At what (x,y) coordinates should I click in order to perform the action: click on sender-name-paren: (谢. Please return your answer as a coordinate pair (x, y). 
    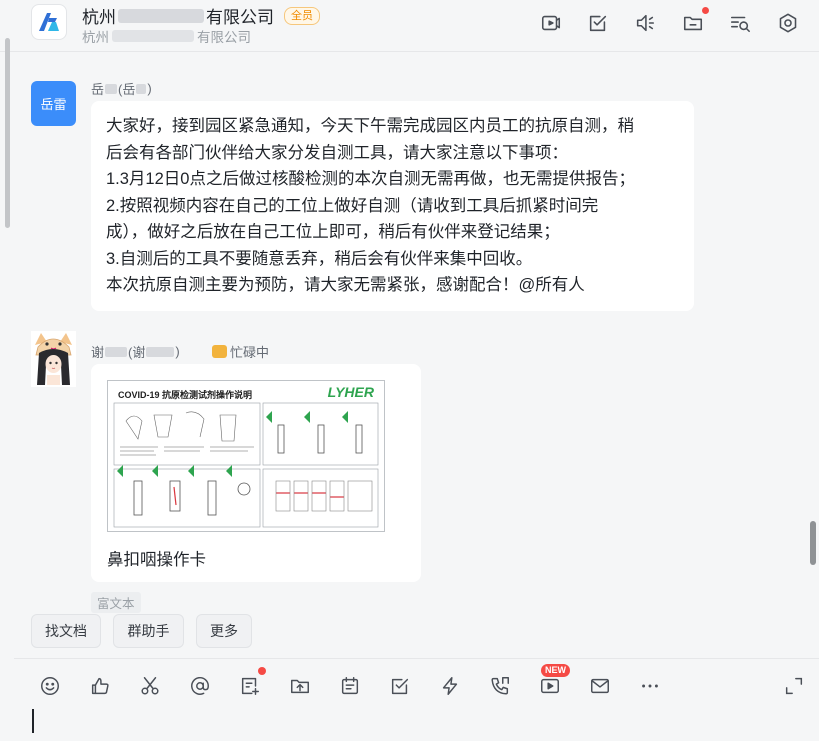
    Looking at the image, I should click on (137, 352).